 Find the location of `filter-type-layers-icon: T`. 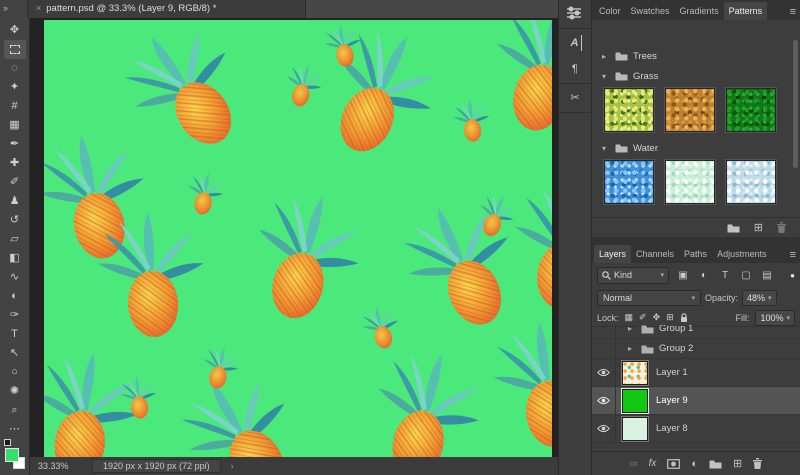

filter-type-layers-icon: T is located at coordinates (725, 275).